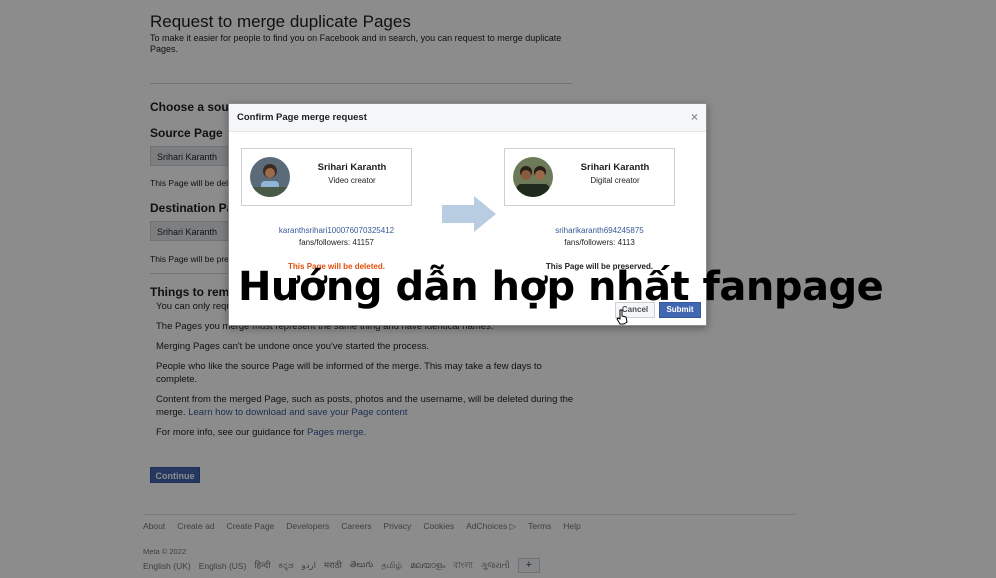 The width and height of the screenshot is (996, 578). I want to click on destination-page-card: Srihari Karanth Digital creator, so click(589, 177).